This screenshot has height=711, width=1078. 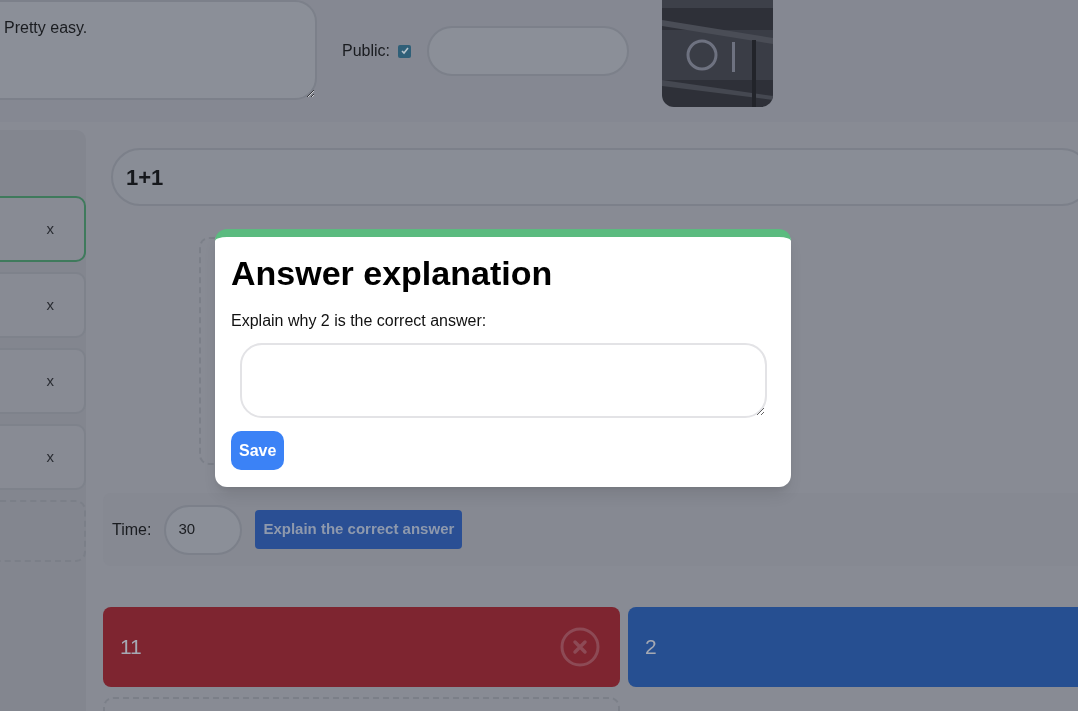 I want to click on public-label: Public:, so click(x=366, y=51).